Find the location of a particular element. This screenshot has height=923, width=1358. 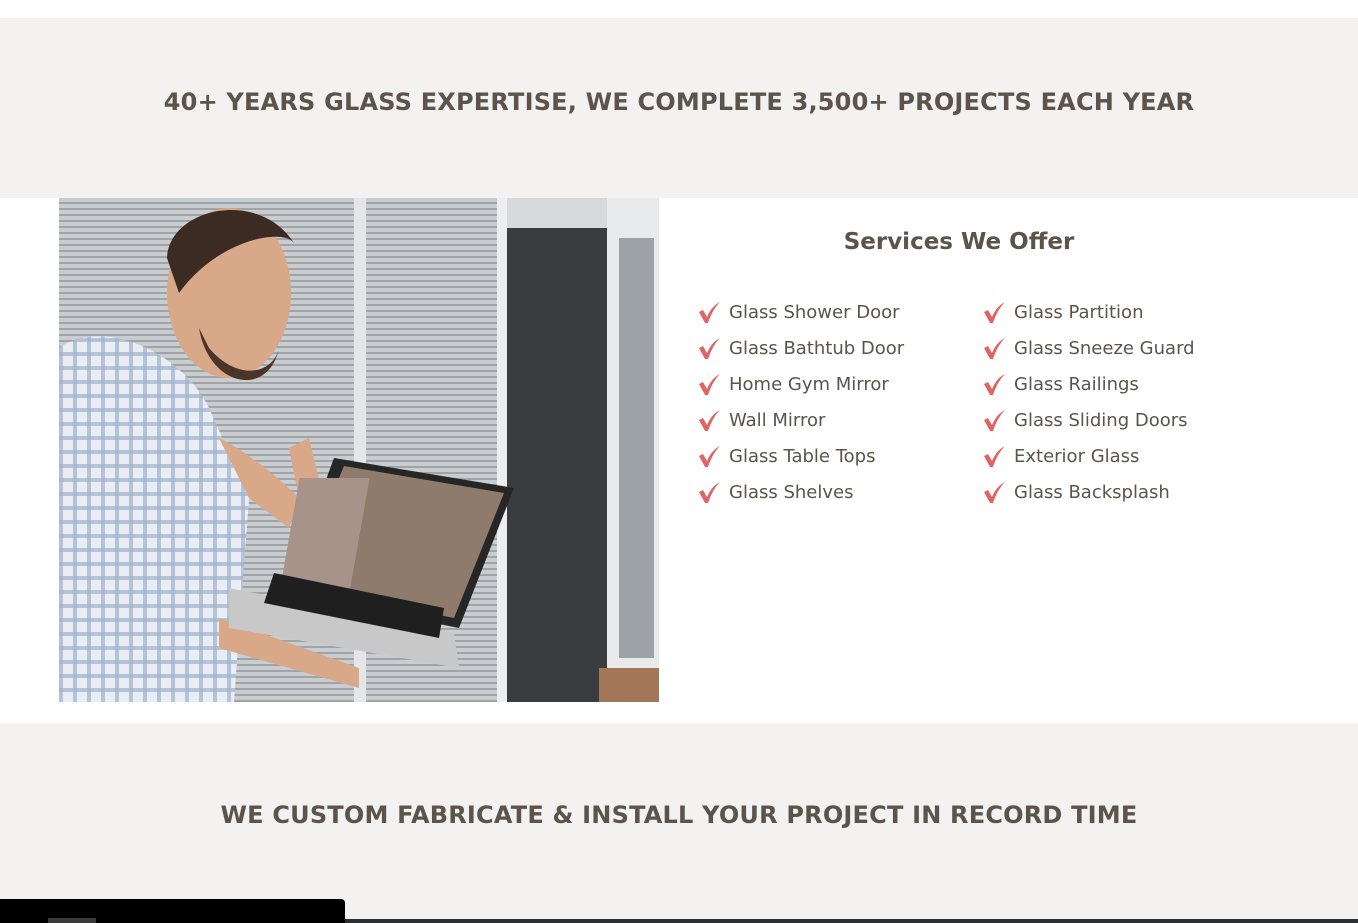

video-player-bar is located at coordinates (172, 911).